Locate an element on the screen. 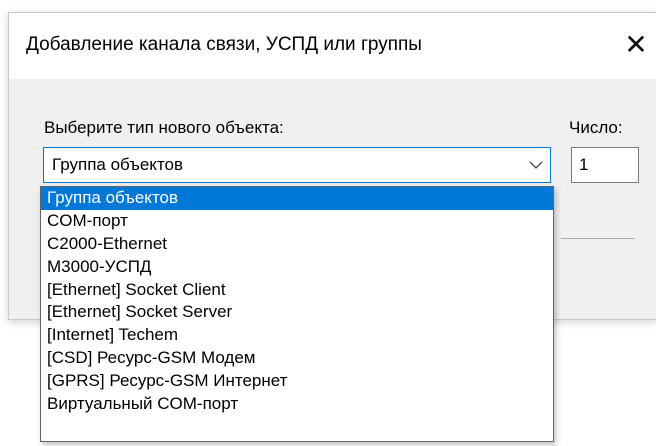 Image resolution: width=656 pixels, height=446 pixels. dropdown-option: COM-порт is located at coordinates (297, 221).